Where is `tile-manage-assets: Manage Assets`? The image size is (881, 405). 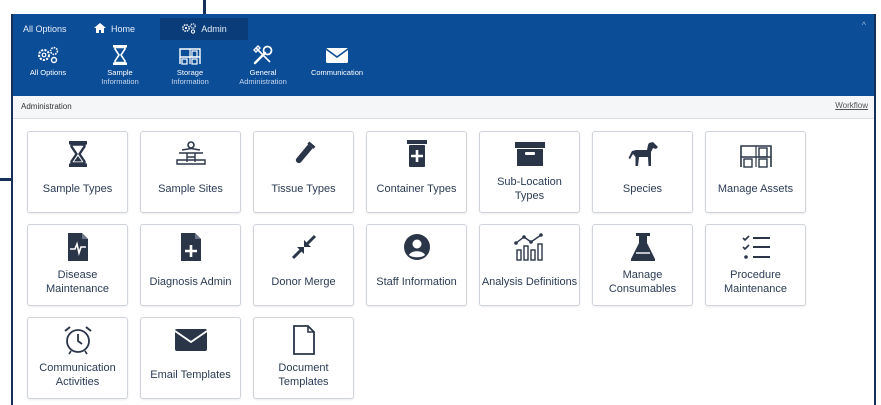 tile-manage-assets: Manage Assets is located at coordinates (755, 172).